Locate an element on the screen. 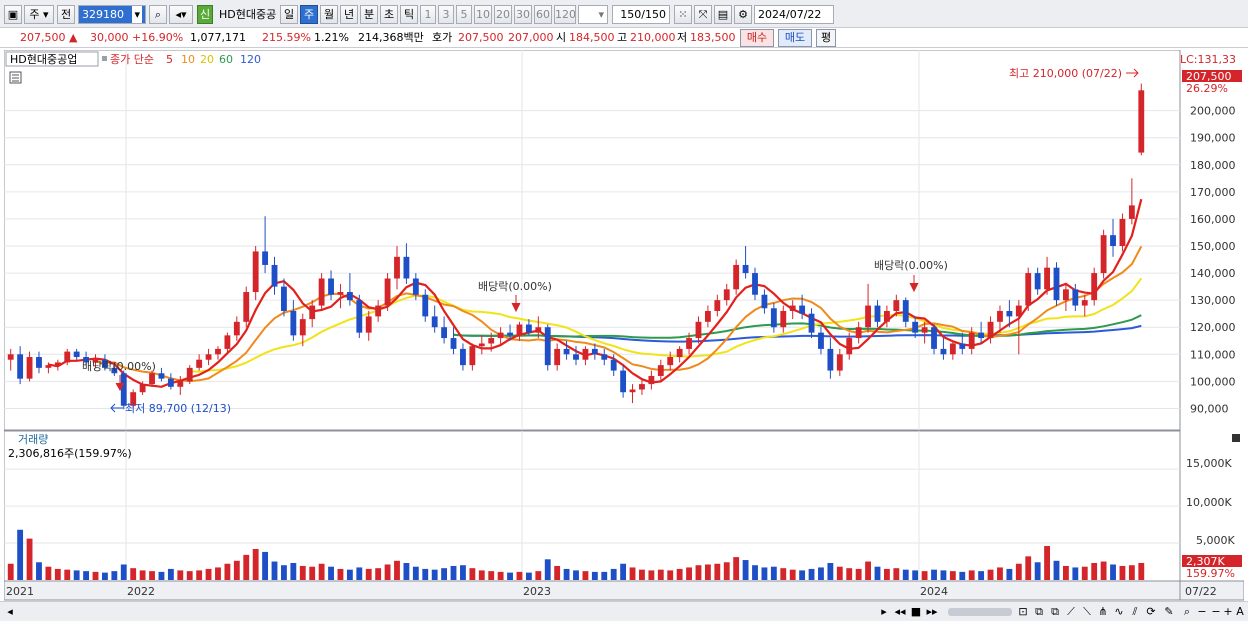 This screenshot has height=621, width=1248. high-annotation: 최고 210,000 (07/22) is located at coordinates (1065, 73).